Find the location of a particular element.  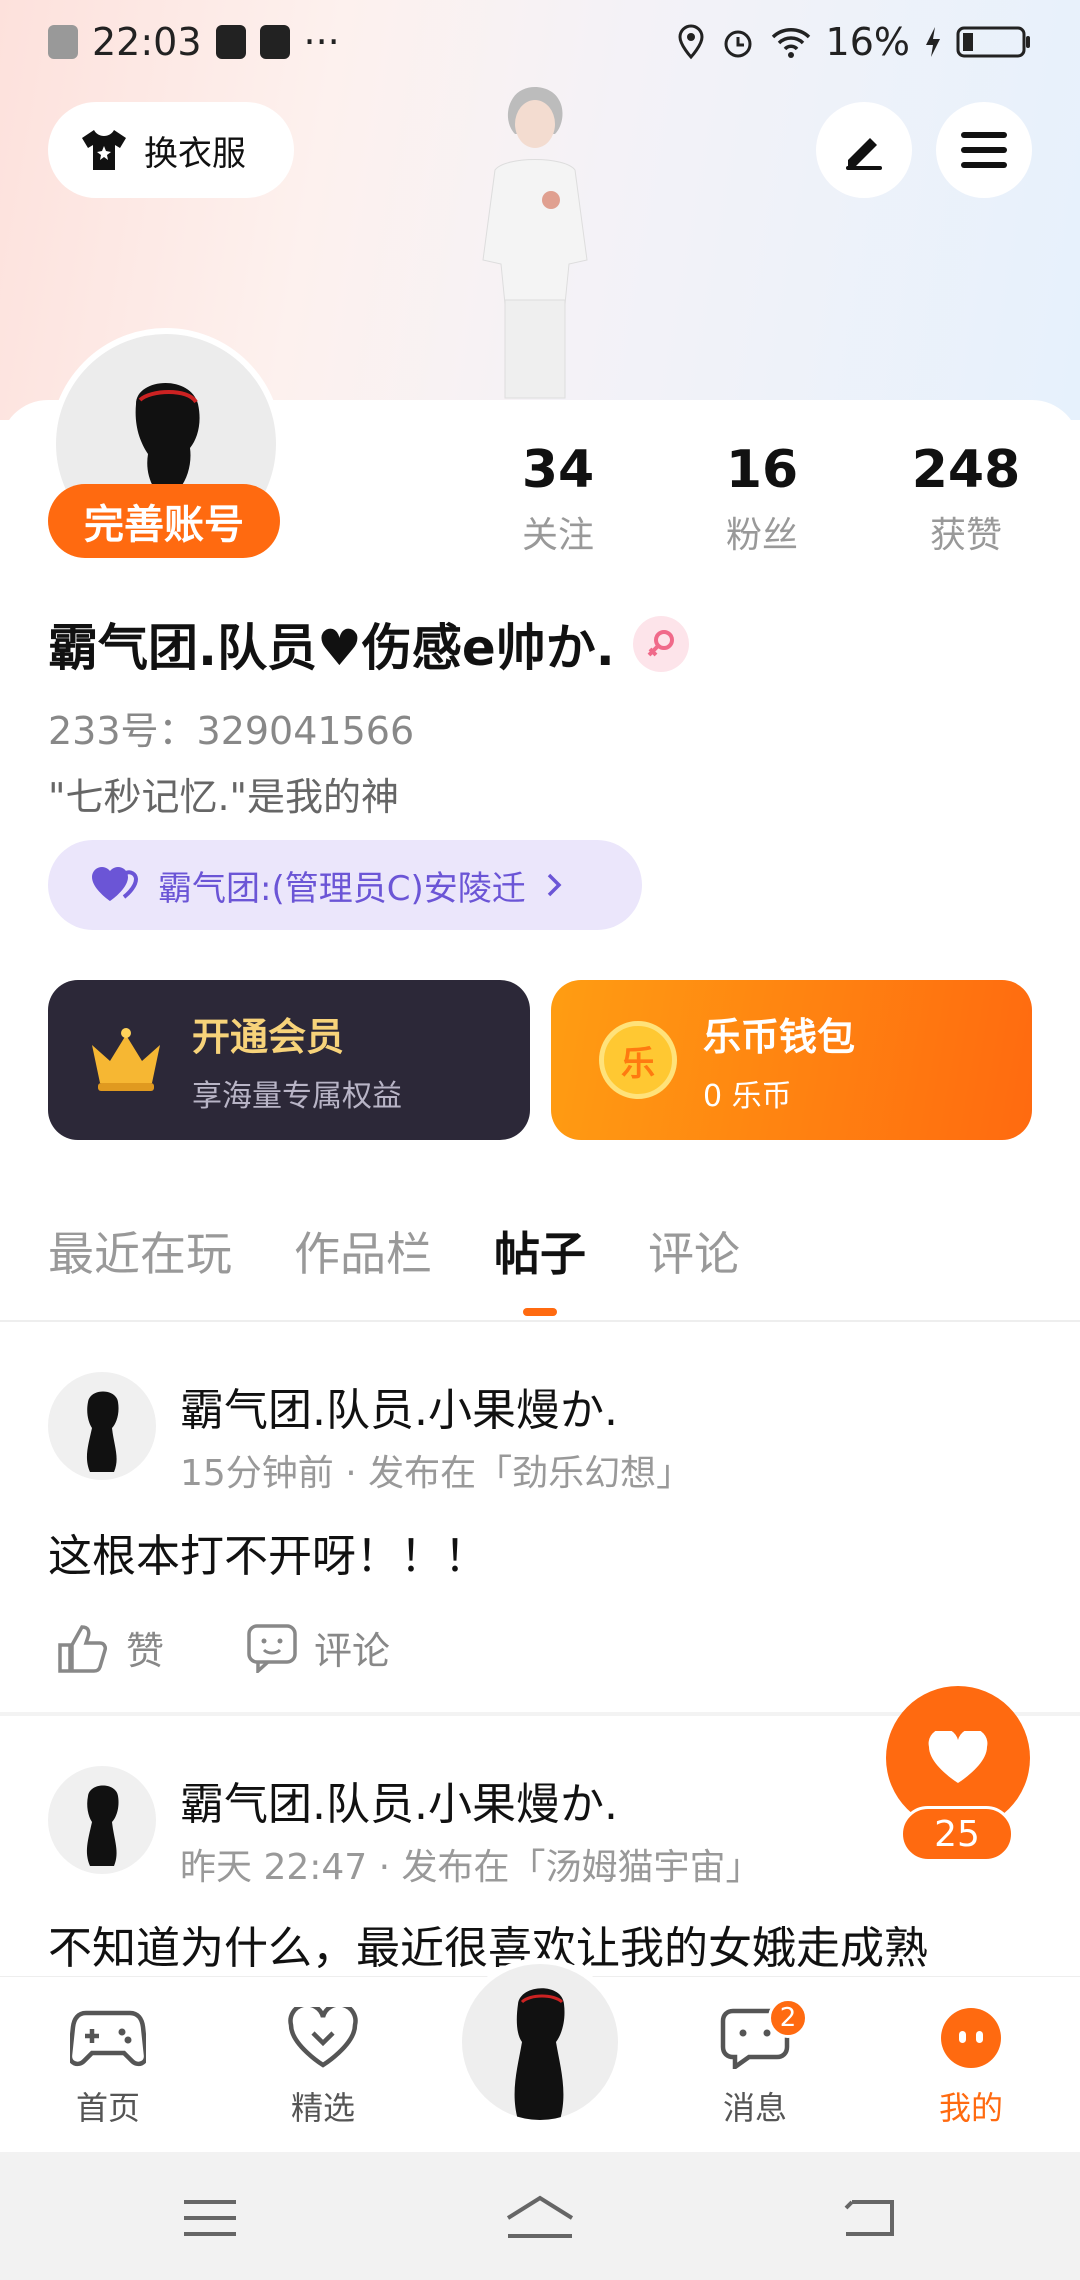

crown-icon is located at coordinates (126, 1059).